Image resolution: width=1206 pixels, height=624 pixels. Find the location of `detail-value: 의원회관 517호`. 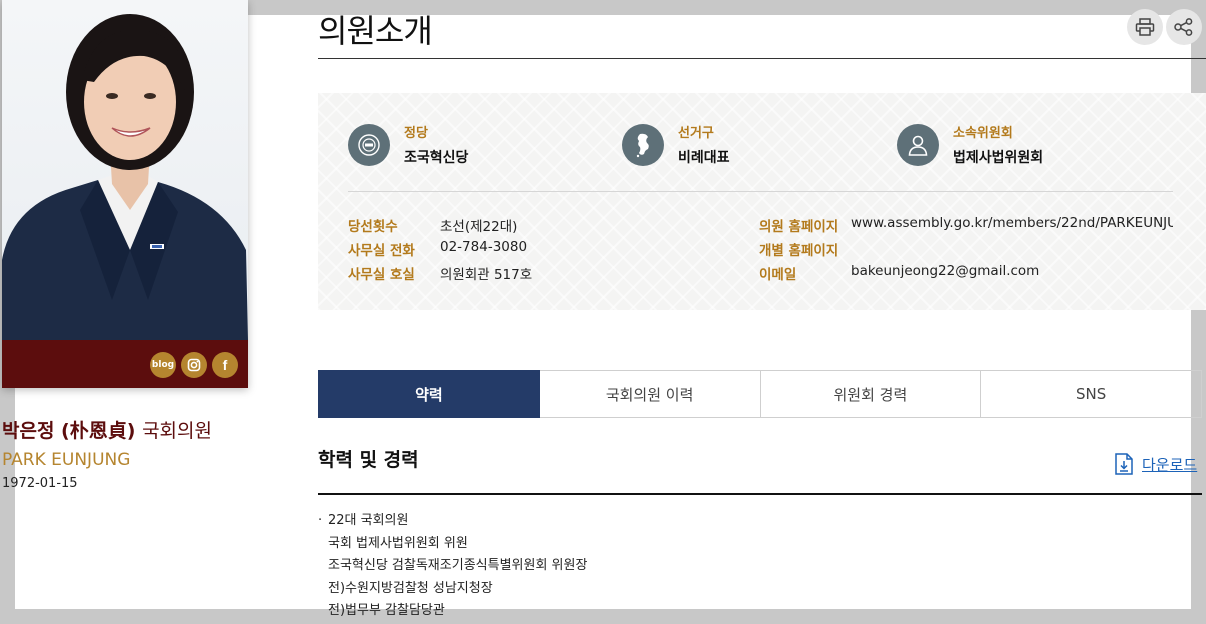

detail-value: 의원회관 517호 is located at coordinates (486, 275).